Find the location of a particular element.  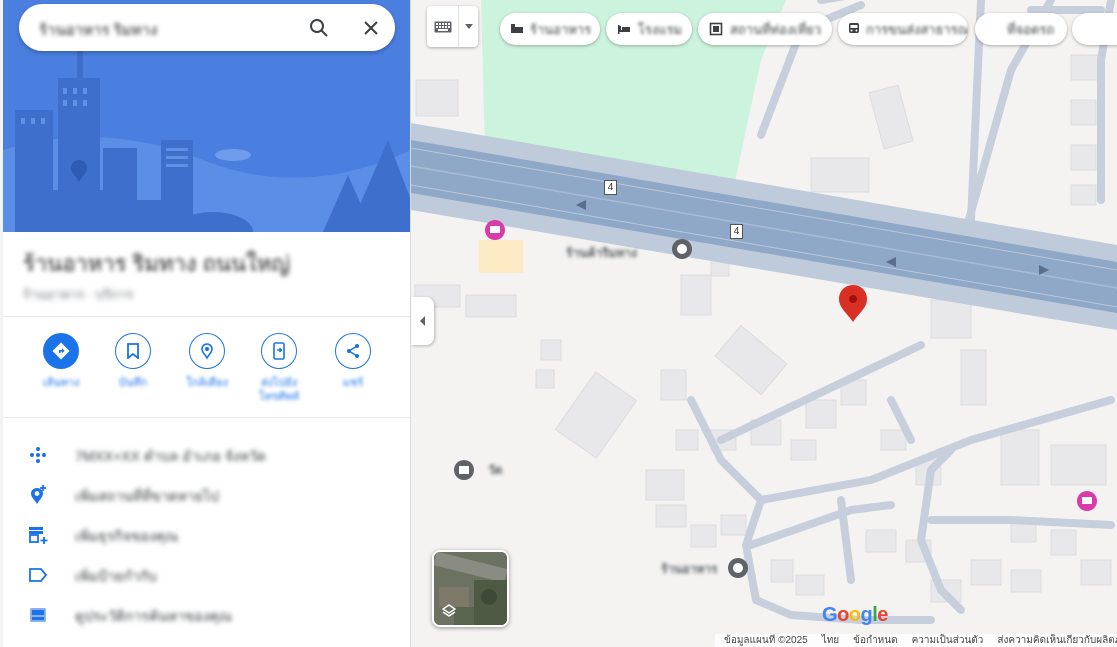

chip-label: ที่จอดรถ is located at coordinates (1031, 29).